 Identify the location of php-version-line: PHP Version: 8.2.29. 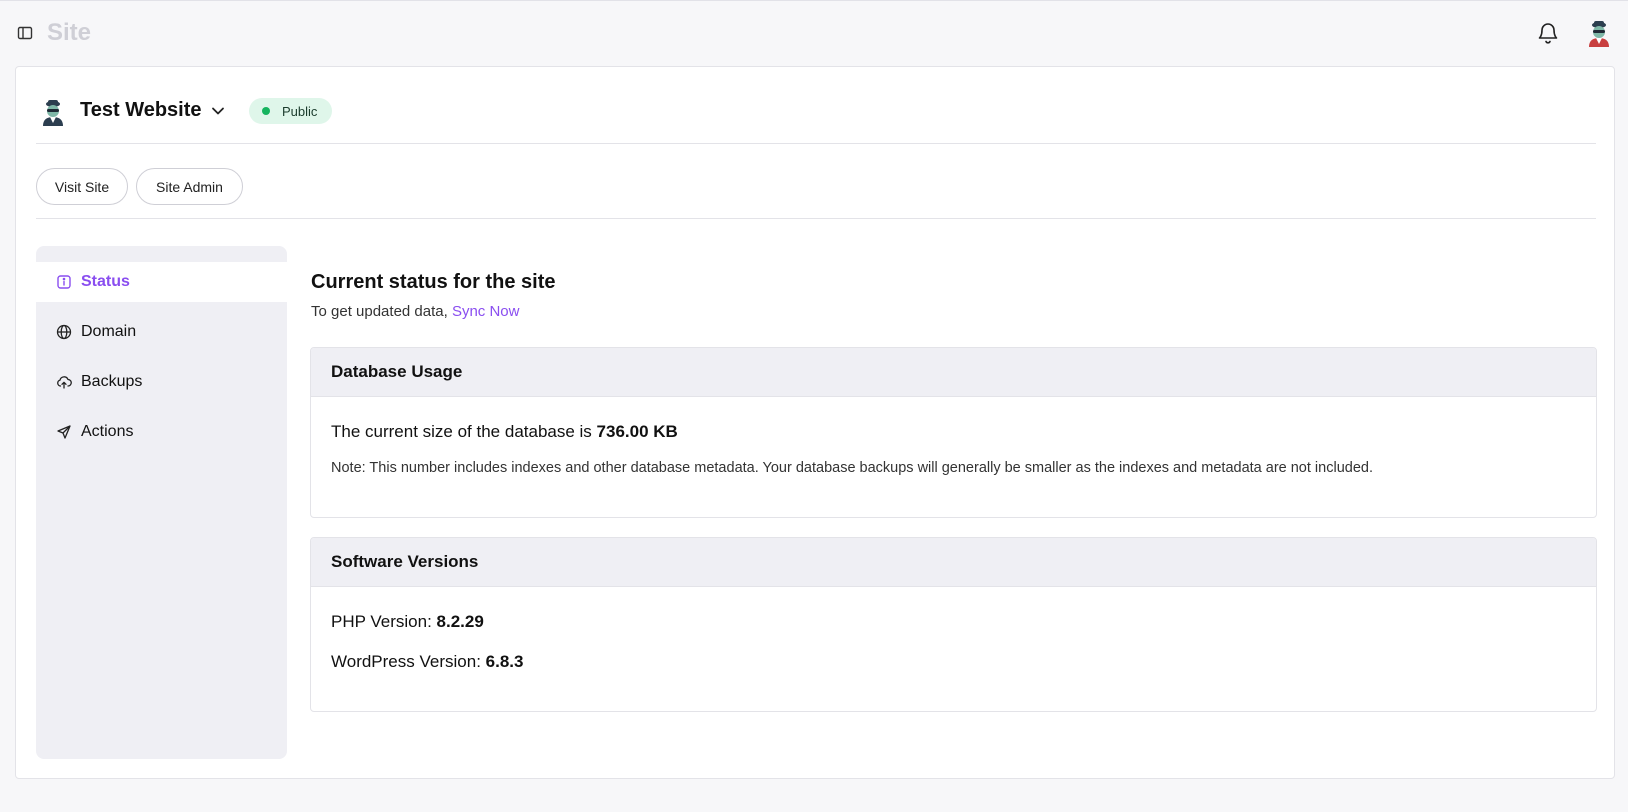
(407, 622).